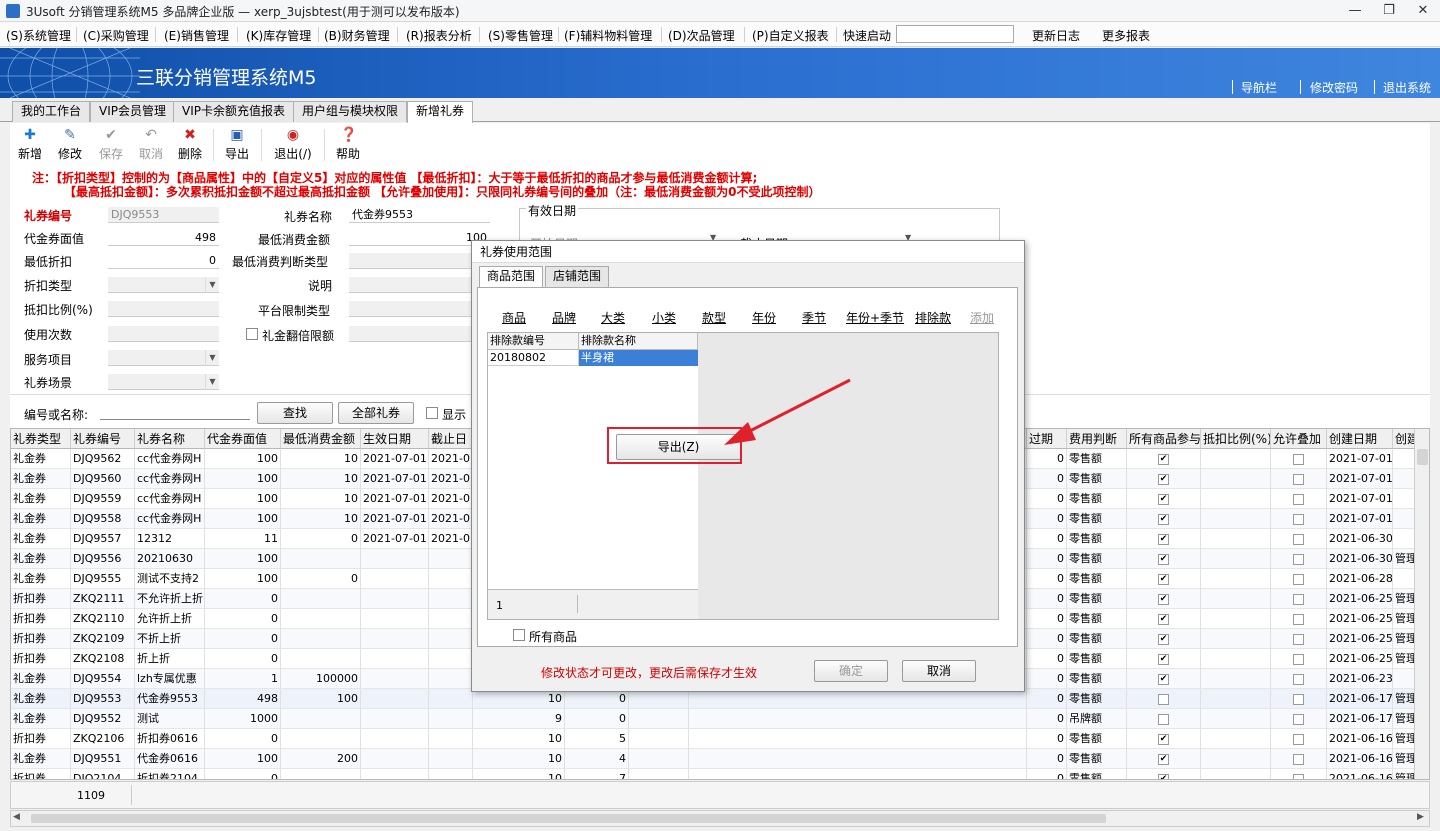 The height and width of the screenshot is (831, 1440). What do you see at coordinates (163, 261) in the screenshot?
I see `min-discount-field: 0` at bounding box center [163, 261].